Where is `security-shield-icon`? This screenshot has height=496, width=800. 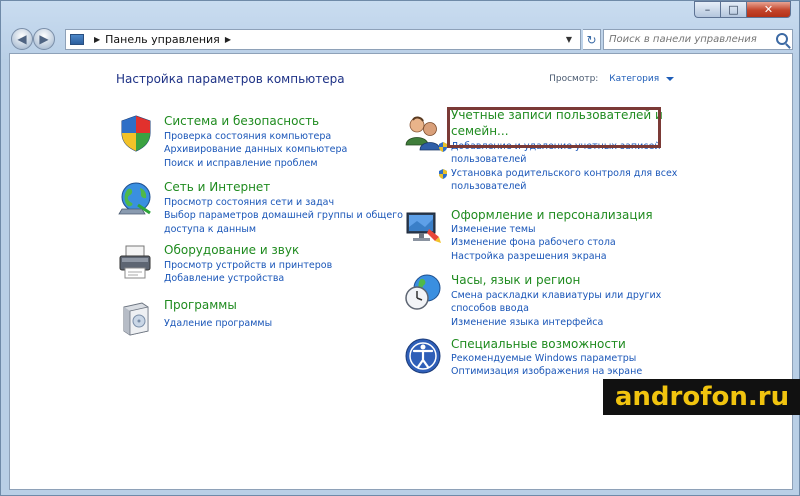 security-shield-icon is located at coordinates (136, 133).